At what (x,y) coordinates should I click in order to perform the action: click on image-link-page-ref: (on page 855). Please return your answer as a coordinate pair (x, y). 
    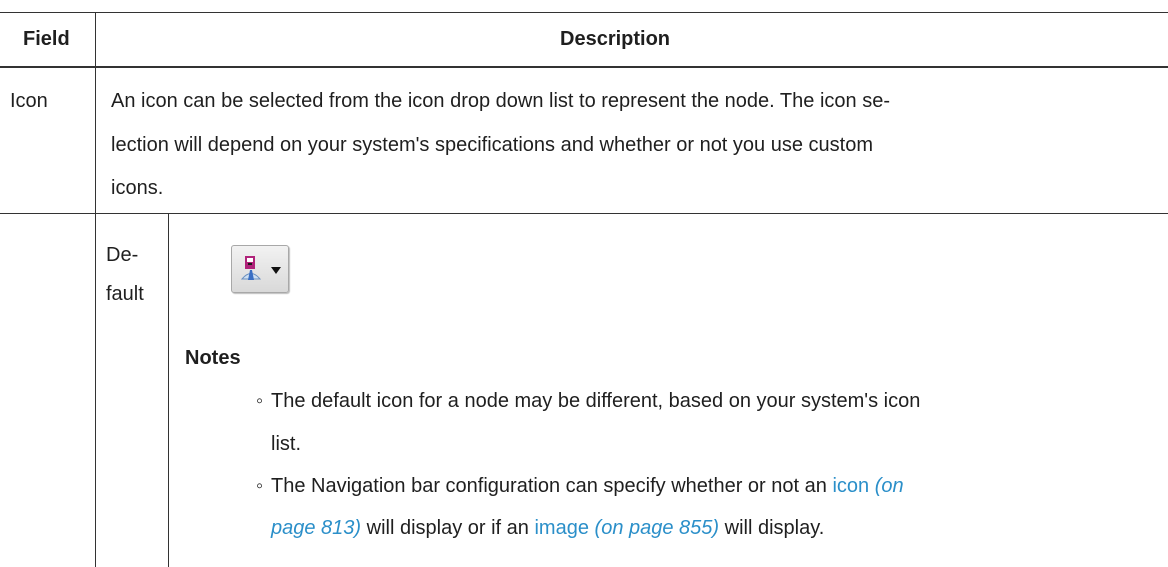
    Looking at the image, I should click on (657, 528).